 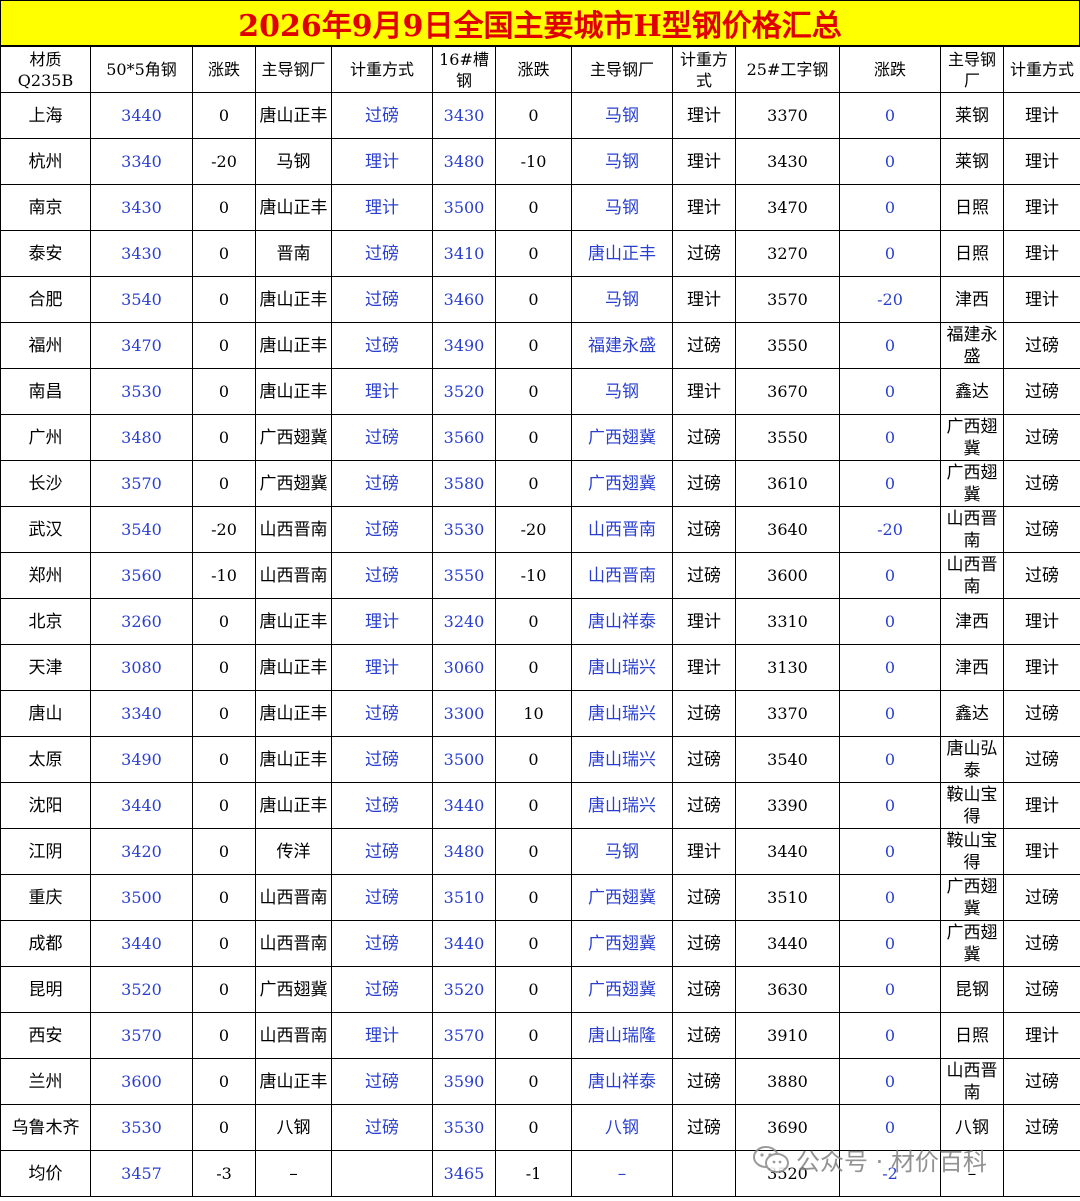 I want to click on cell-ibeam-price: 3670, so click(x=787, y=391).